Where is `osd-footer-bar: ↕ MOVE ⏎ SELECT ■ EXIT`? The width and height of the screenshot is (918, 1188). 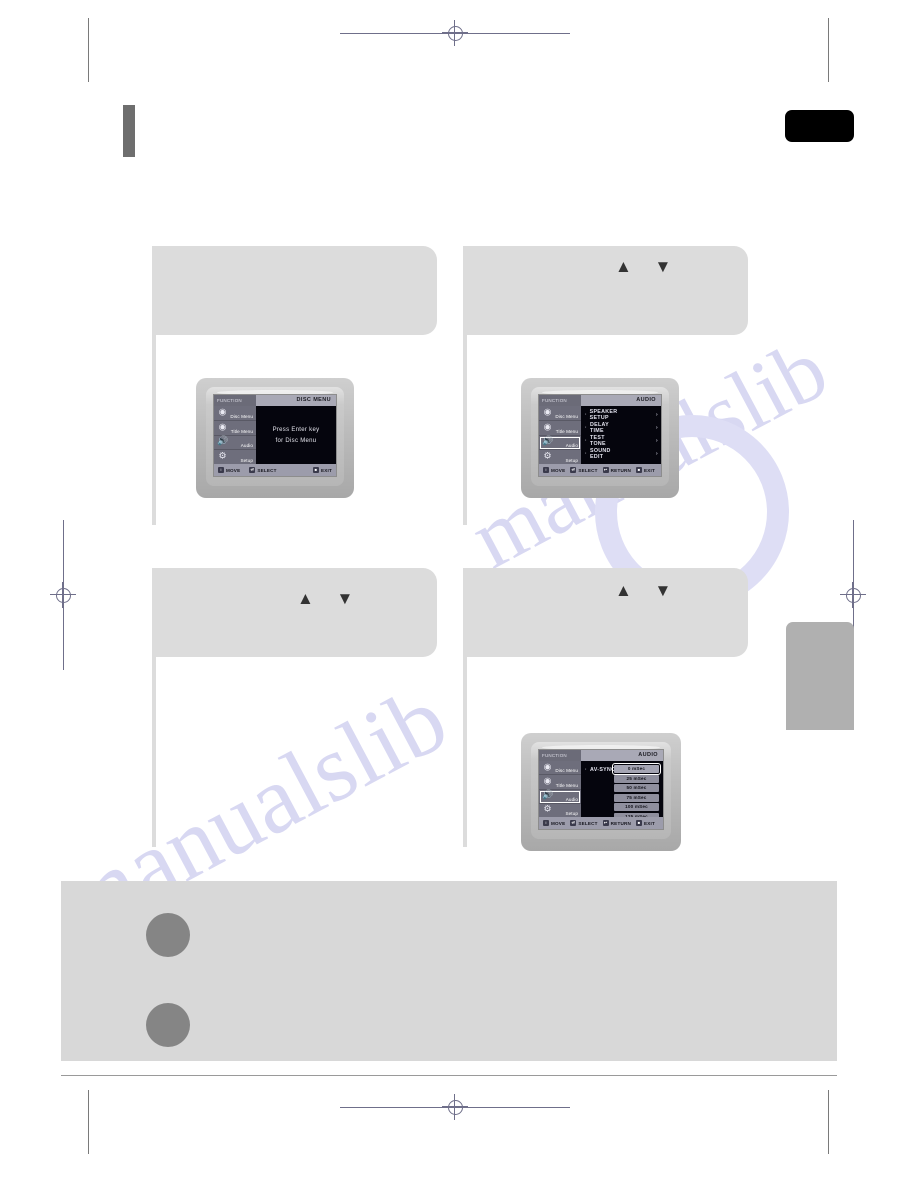
osd-footer-bar: ↕ MOVE ⏎ SELECT ■ EXIT is located at coordinates (275, 470).